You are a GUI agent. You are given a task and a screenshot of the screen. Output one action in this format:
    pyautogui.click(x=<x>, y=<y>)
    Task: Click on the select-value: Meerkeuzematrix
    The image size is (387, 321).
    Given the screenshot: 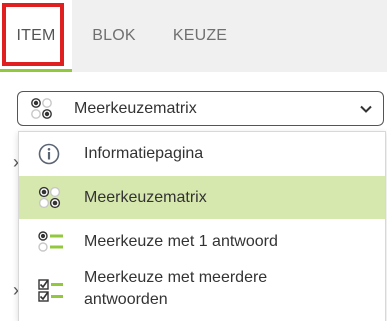 What is the action you would take?
    pyautogui.click(x=135, y=108)
    